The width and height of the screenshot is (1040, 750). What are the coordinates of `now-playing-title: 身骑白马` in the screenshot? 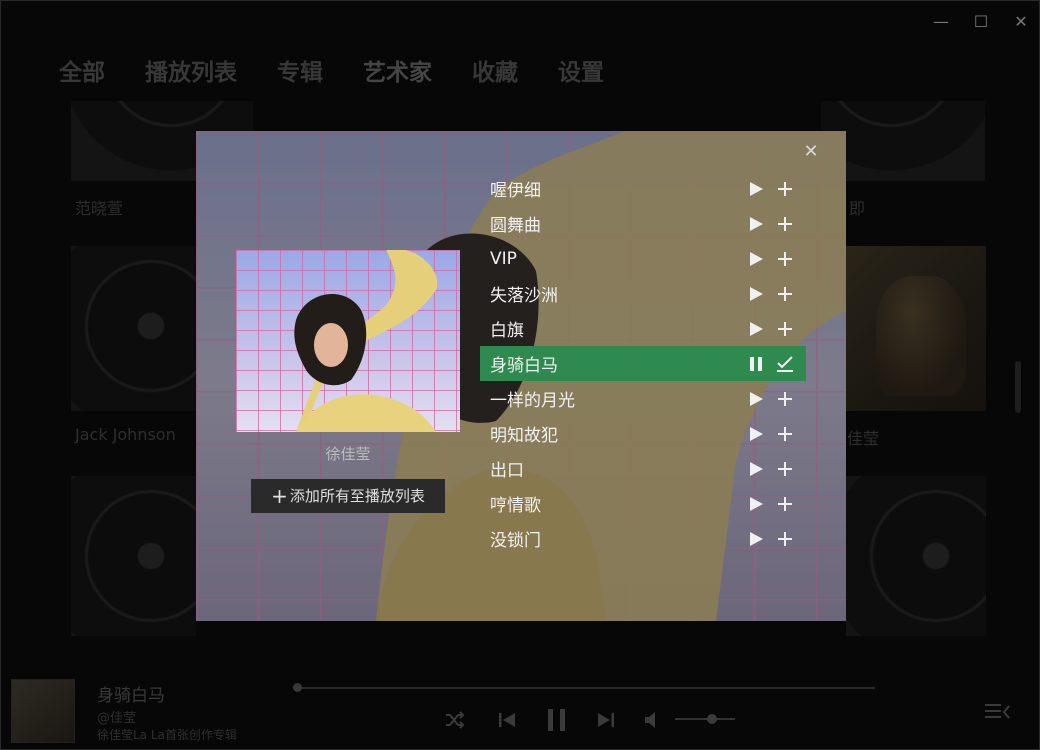 It's located at (131, 696).